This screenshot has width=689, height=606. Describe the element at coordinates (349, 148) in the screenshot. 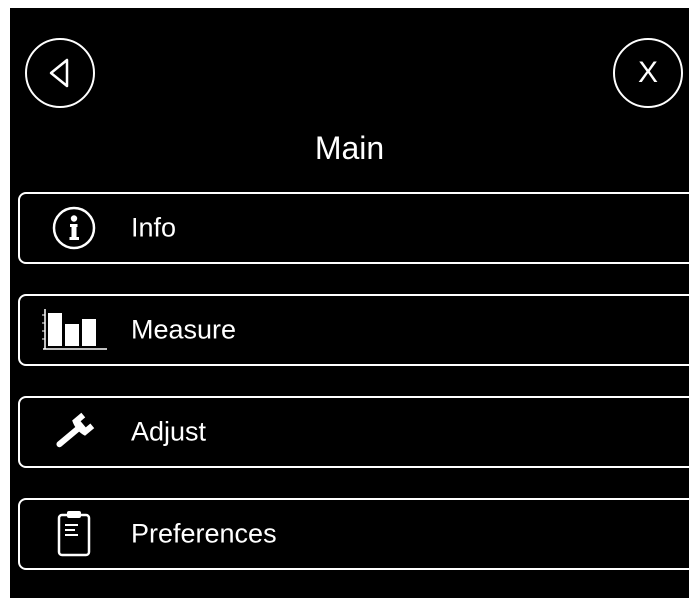

I see `page-title: Main` at that location.